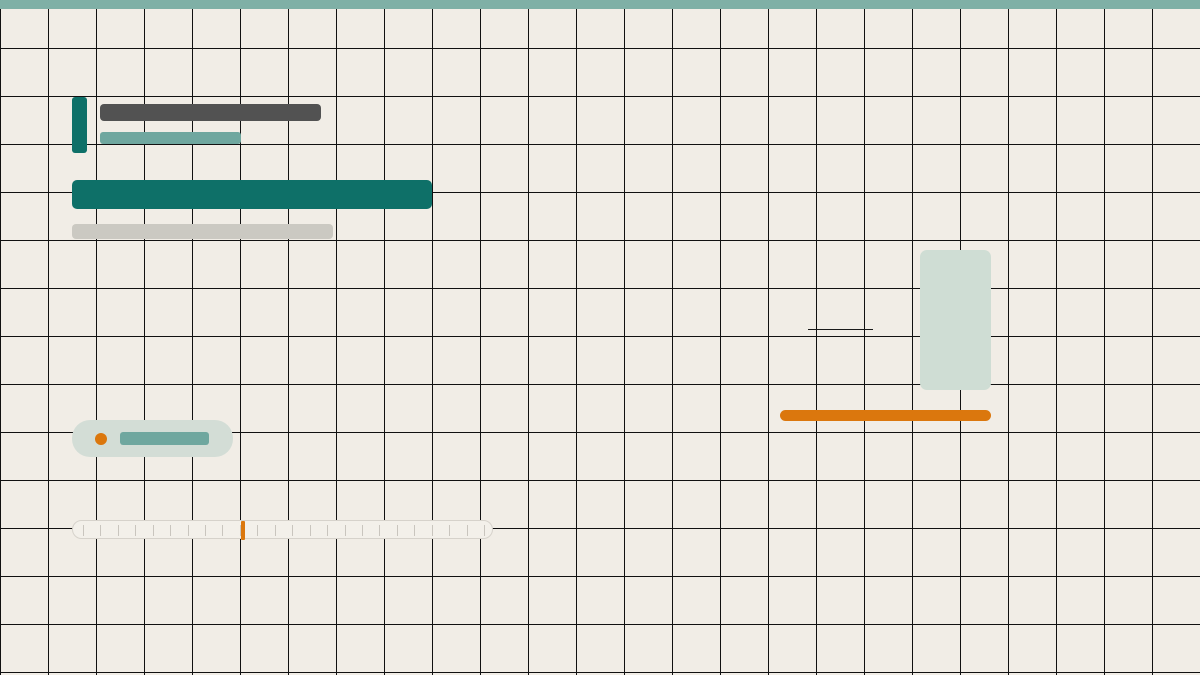  I want to click on status-dot-icon, so click(101, 439).